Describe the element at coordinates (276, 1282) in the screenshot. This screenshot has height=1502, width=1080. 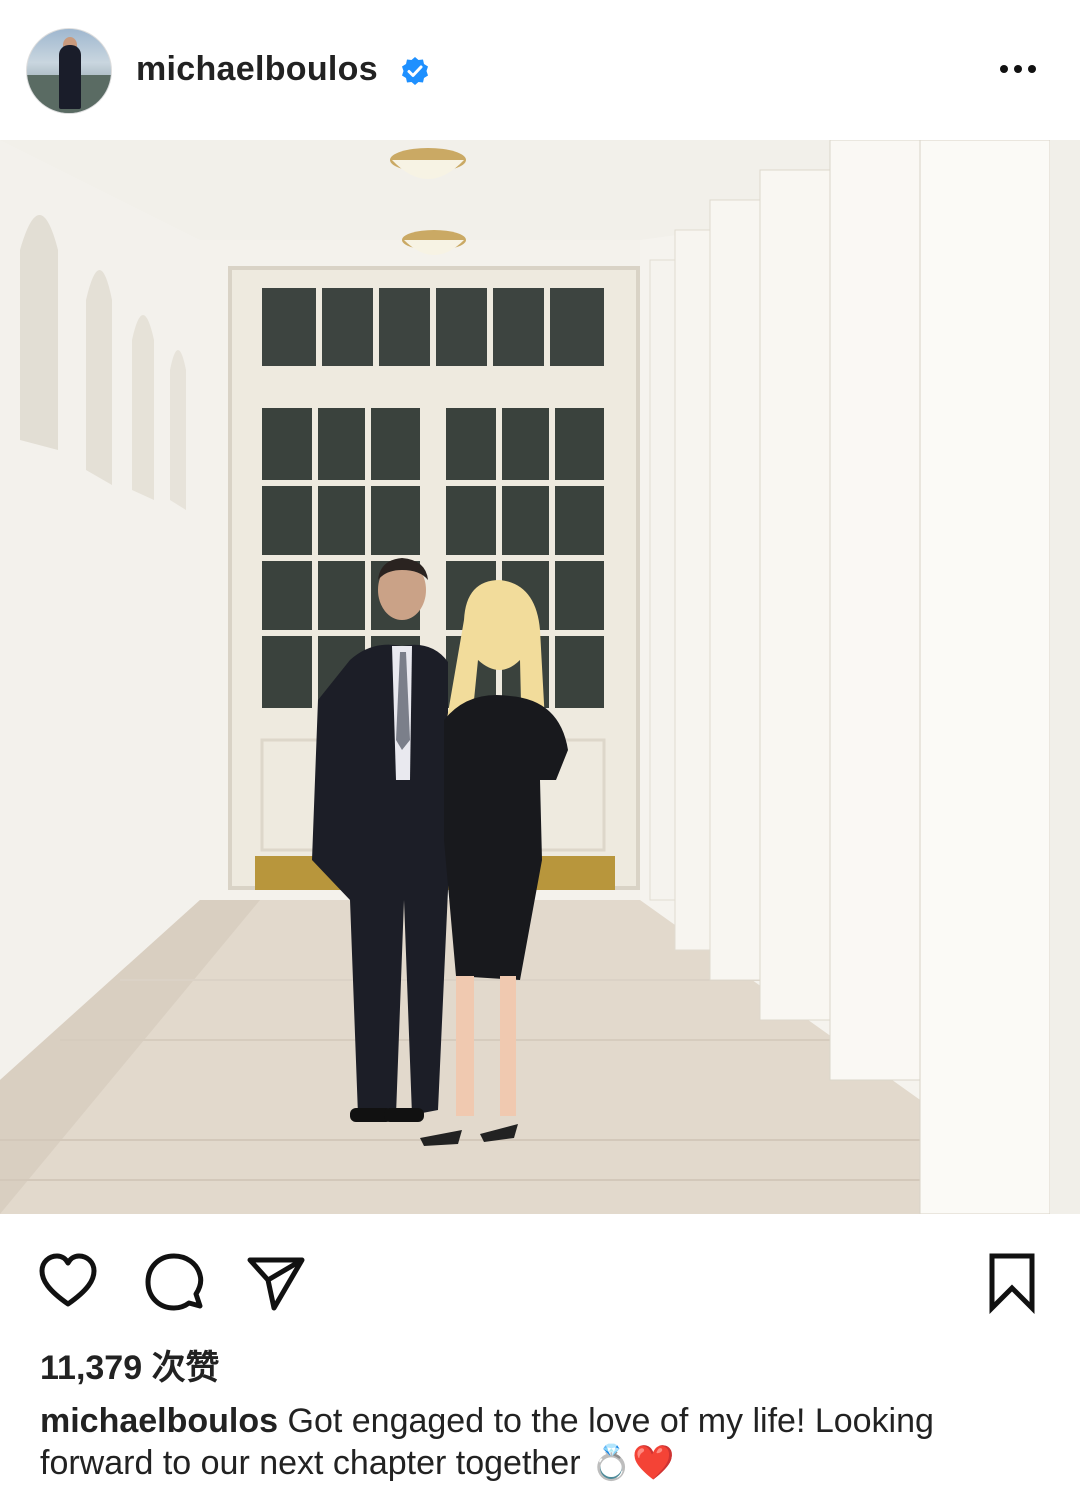
I see `send-icon` at that location.